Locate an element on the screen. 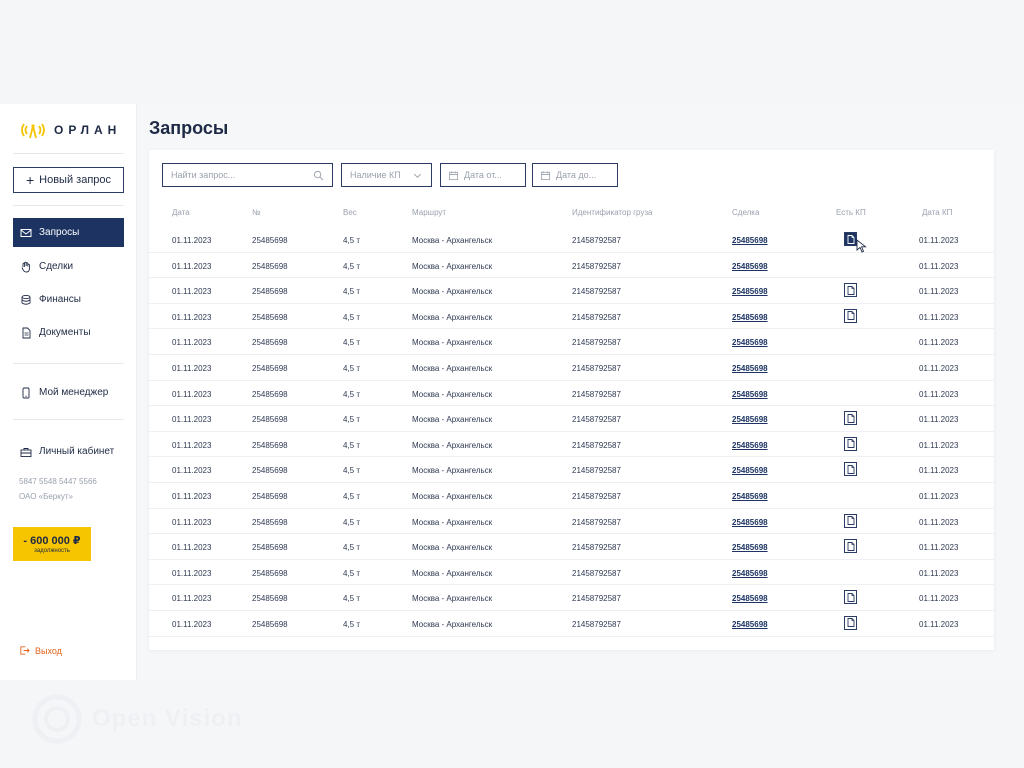  file-svg is located at coordinates (850, 418).